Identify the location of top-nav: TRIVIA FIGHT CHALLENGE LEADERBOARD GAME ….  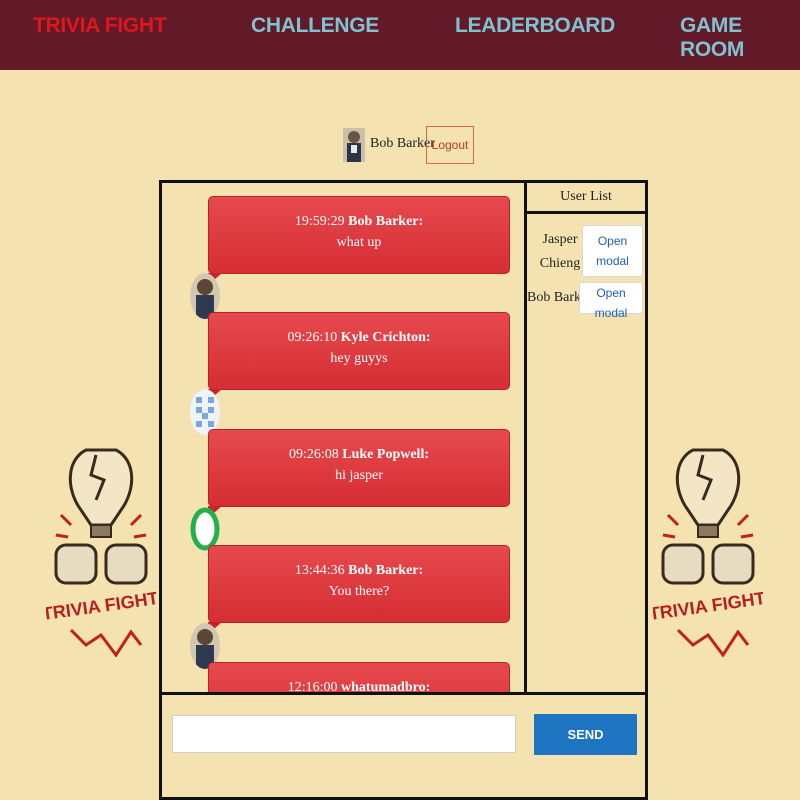
(400, 35).